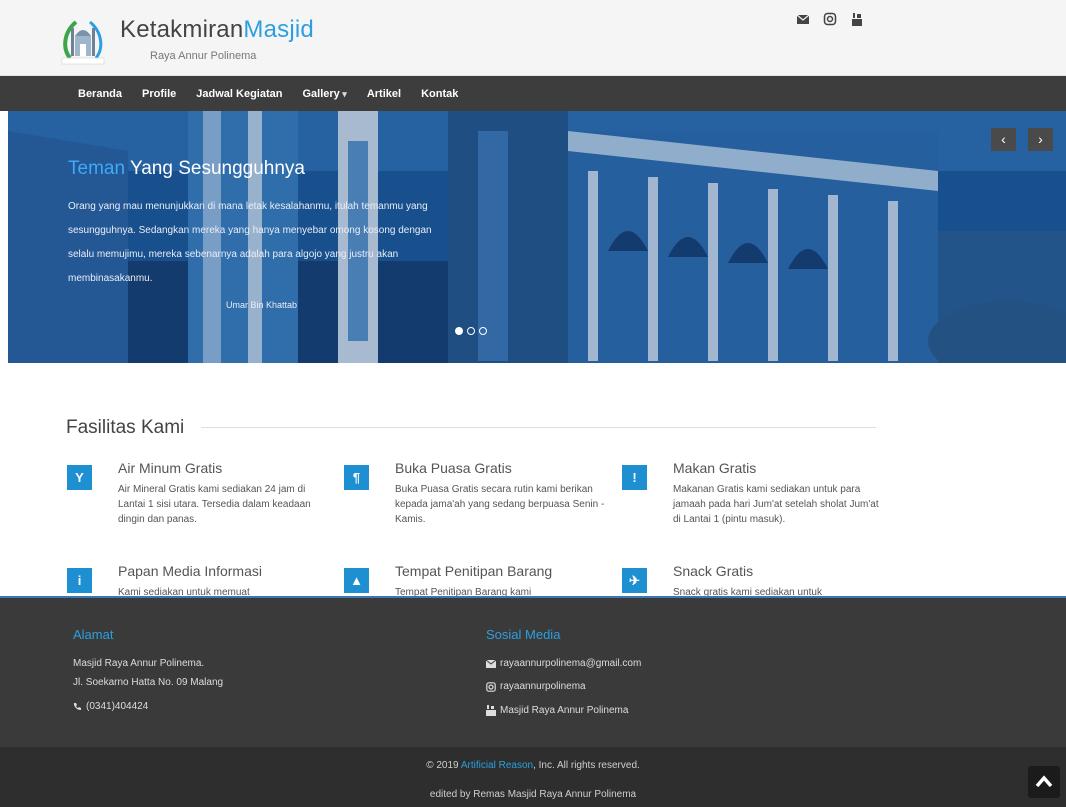 This screenshot has height=807, width=1066. Describe the element at coordinates (1040, 139) in the screenshot. I see `slider-next-button: ›` at that location.